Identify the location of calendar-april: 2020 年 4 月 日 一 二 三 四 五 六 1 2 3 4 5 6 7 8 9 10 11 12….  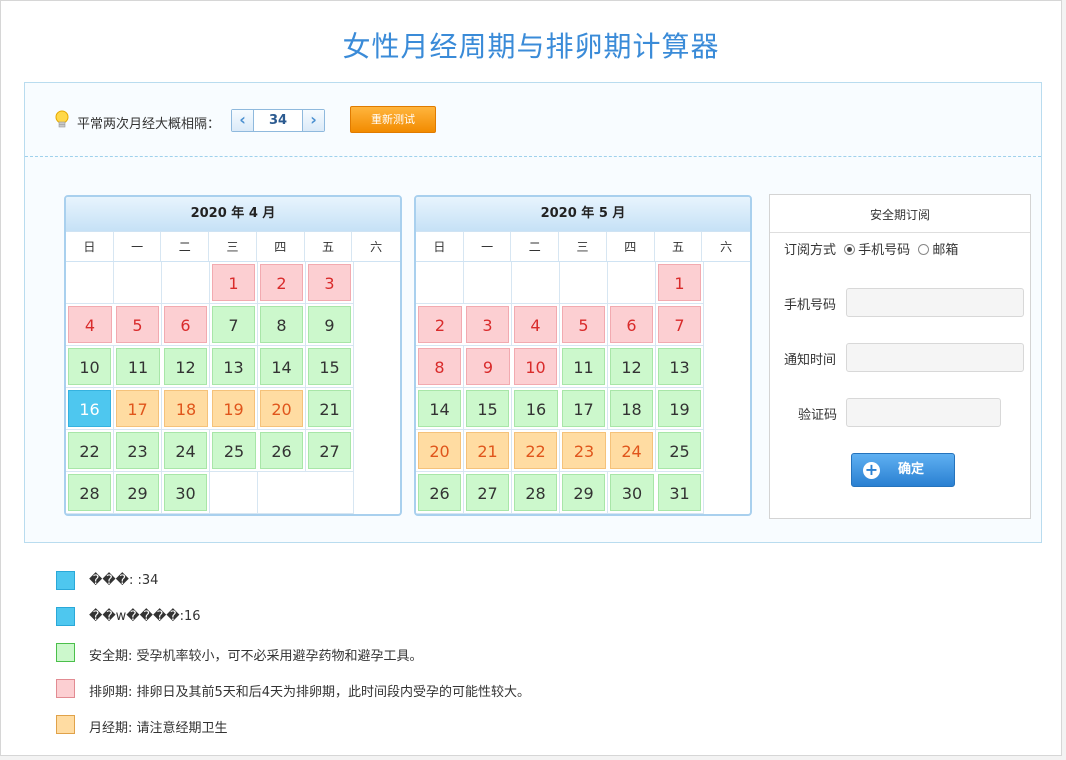
(233, 355).